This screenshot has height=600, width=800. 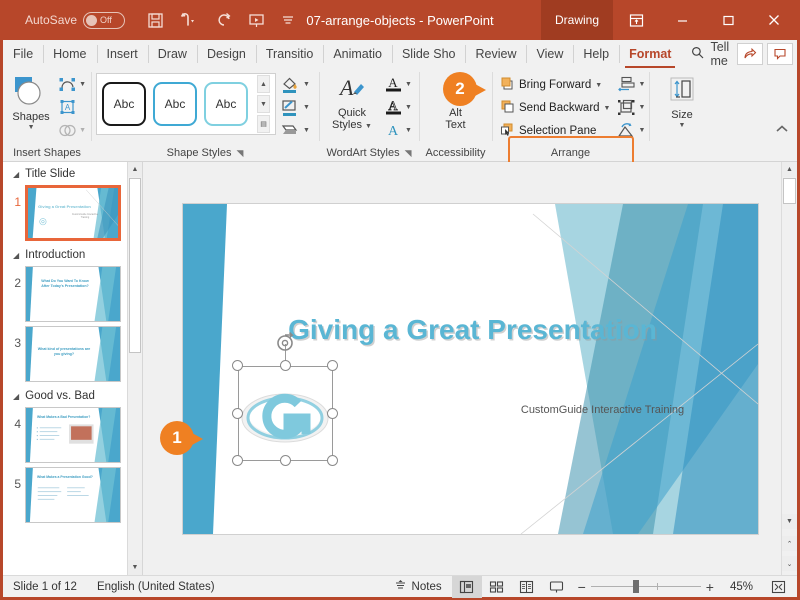 I want to click on slide-thumbnail: What Makes a Presentation Good?, so click(x=73, y=495).